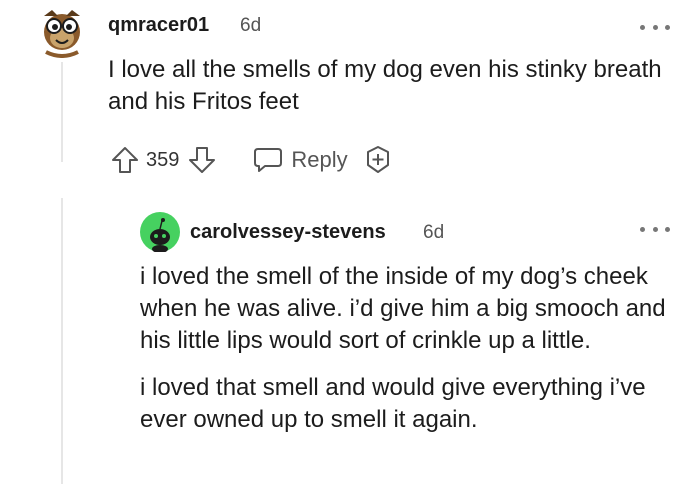  Describe the element at coordinates (160, 232) in the screenshot. I see `snoo-avatar-icon` at that location.